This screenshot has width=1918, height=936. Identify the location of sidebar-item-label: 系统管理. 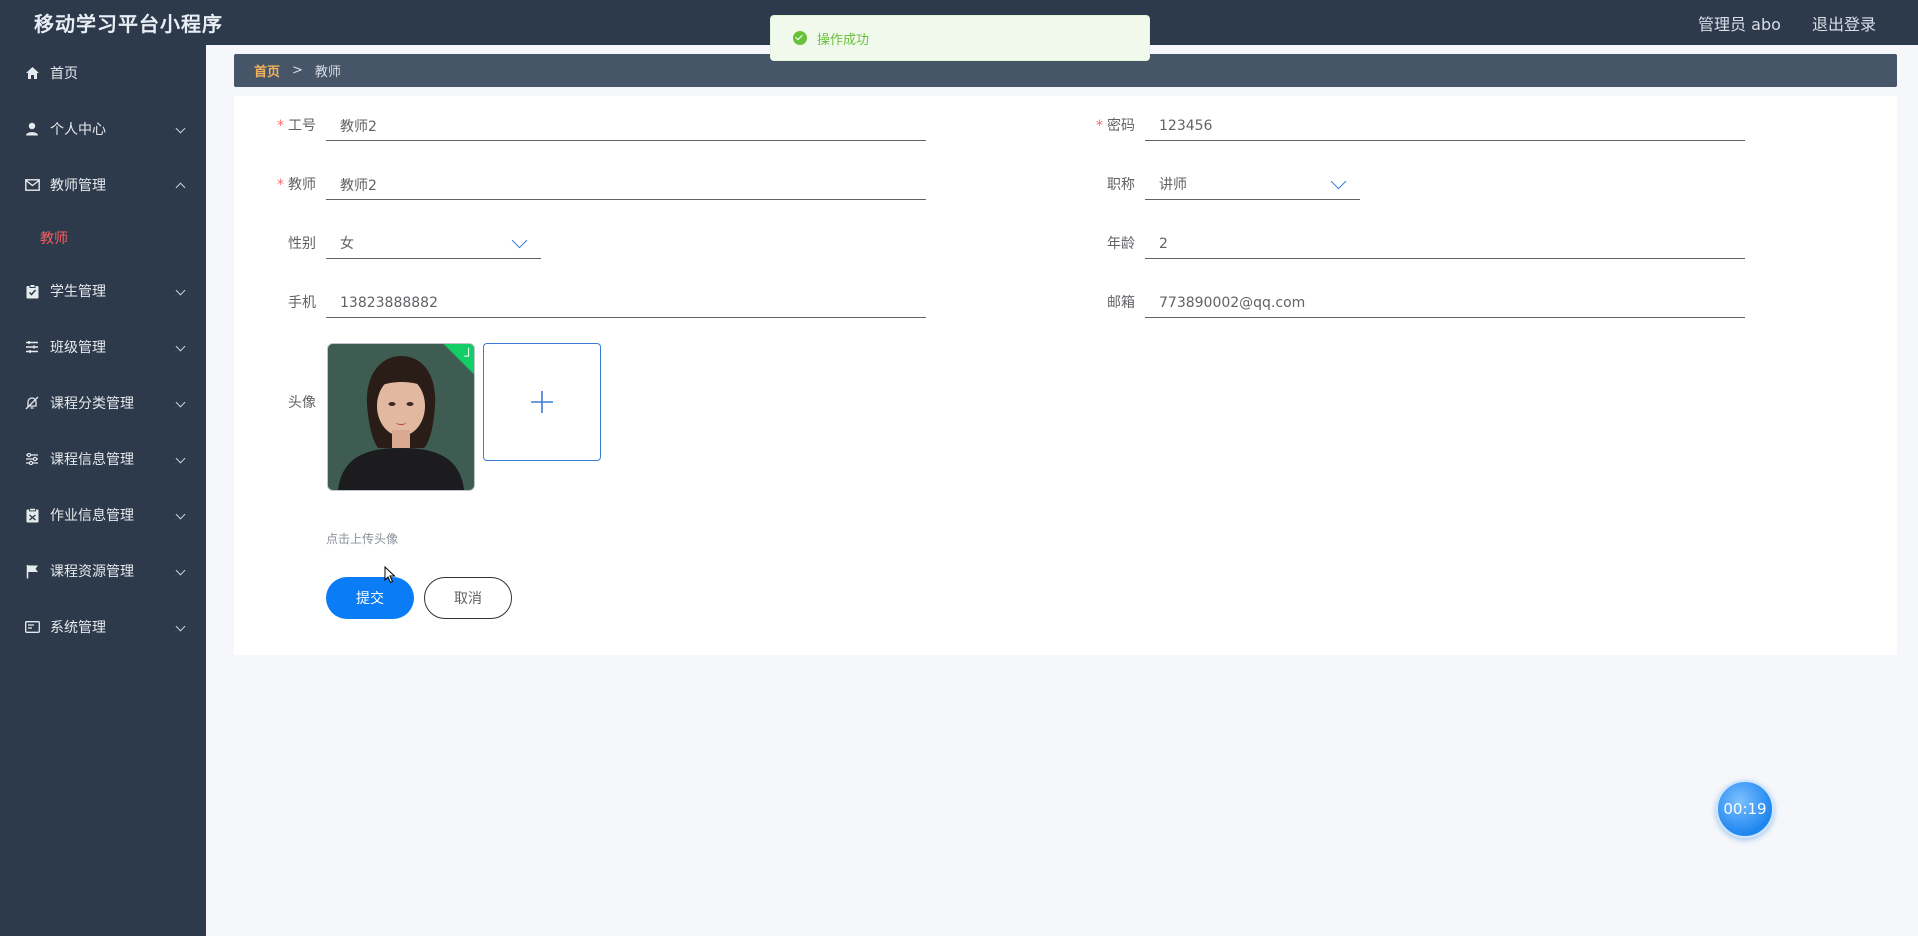
(78, 628).